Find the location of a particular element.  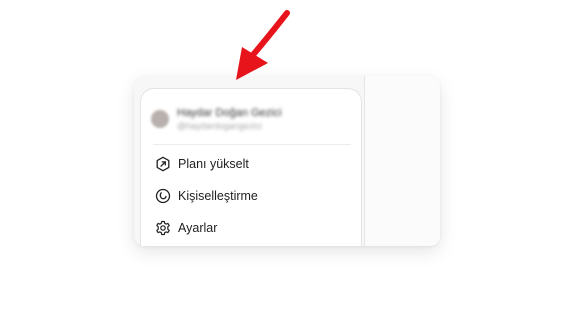

user-info: Haydar Doğan Gezici @haydardogangezici is located at coordinates (229, 119).